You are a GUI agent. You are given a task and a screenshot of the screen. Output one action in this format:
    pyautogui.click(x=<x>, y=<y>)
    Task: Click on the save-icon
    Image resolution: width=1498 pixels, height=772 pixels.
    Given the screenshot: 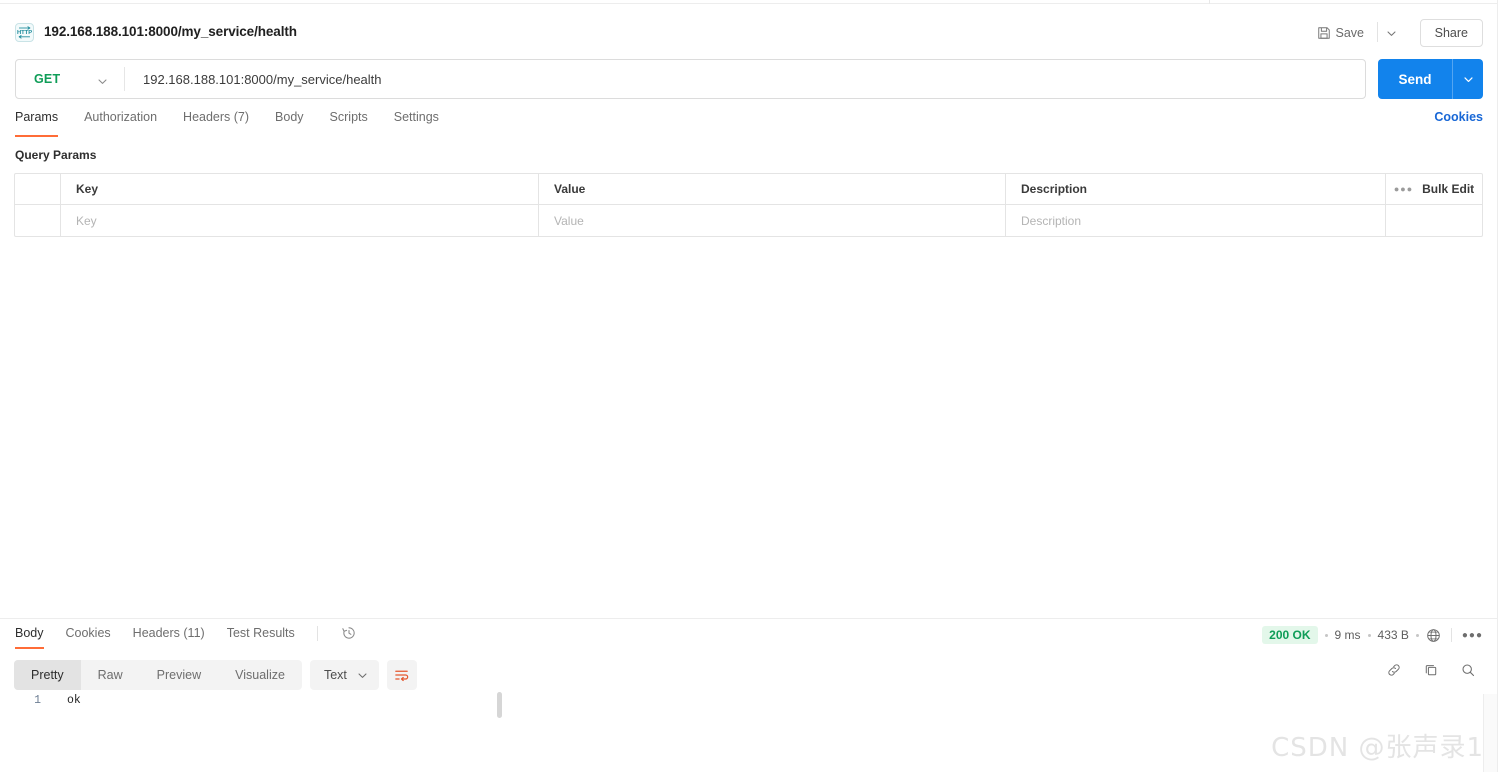 What is the action you would take?
    pyautogui.click(x=1323, y=33)
    